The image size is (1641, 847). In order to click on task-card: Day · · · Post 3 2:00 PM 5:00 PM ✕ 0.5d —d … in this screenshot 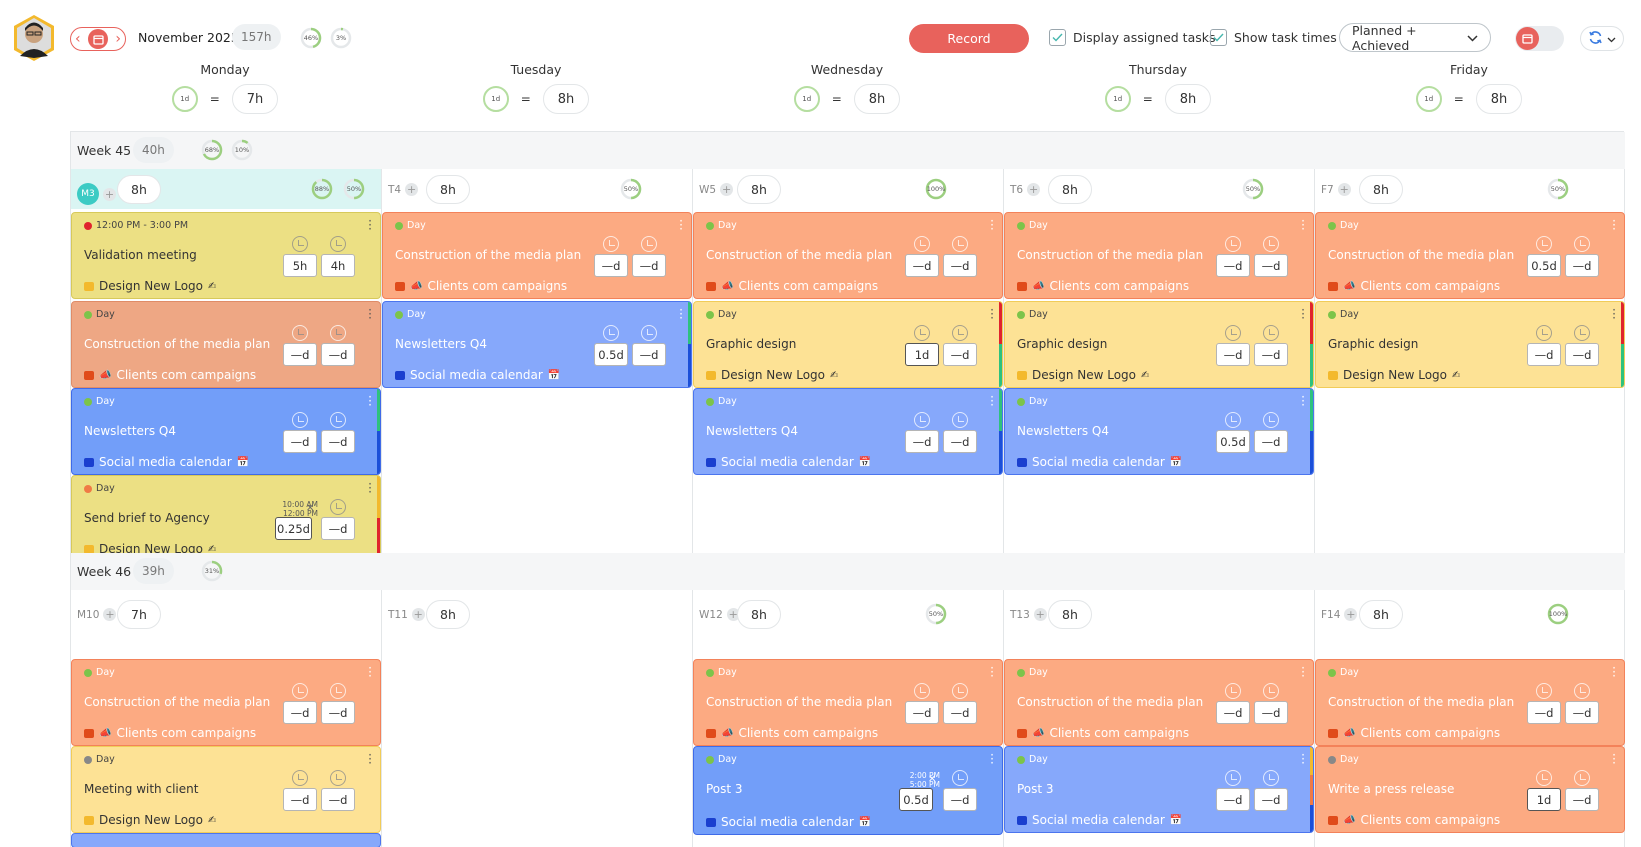, I will do `click(848, 790)`.